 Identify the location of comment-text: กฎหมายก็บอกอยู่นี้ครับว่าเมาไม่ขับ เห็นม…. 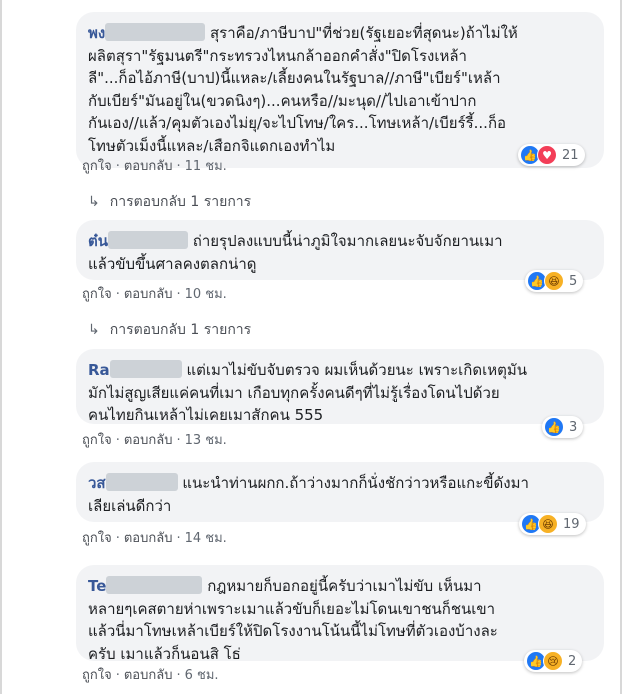
(342, 586).